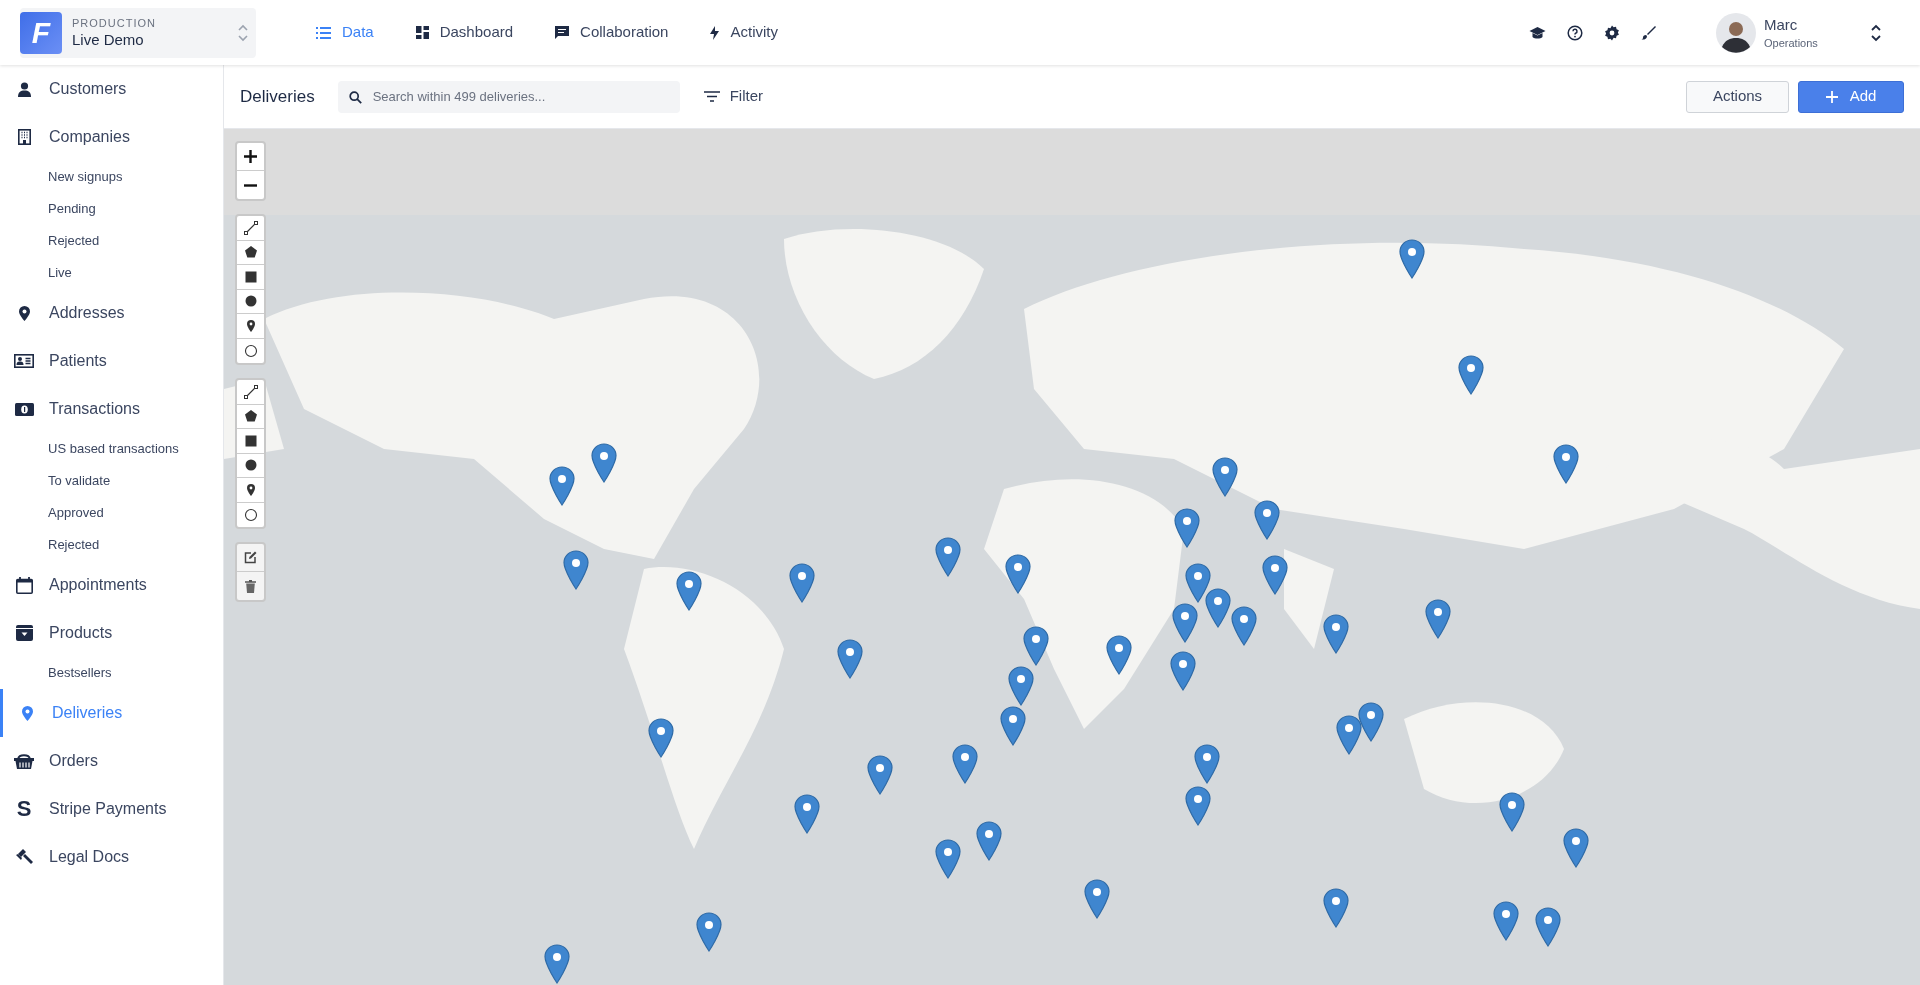 The width and height of the screenshot is (1920, 985). What do you see at coordinates (744, 32) in the screenshot?
I see `nav-tab: Activity` at bounding box center [744, 32].